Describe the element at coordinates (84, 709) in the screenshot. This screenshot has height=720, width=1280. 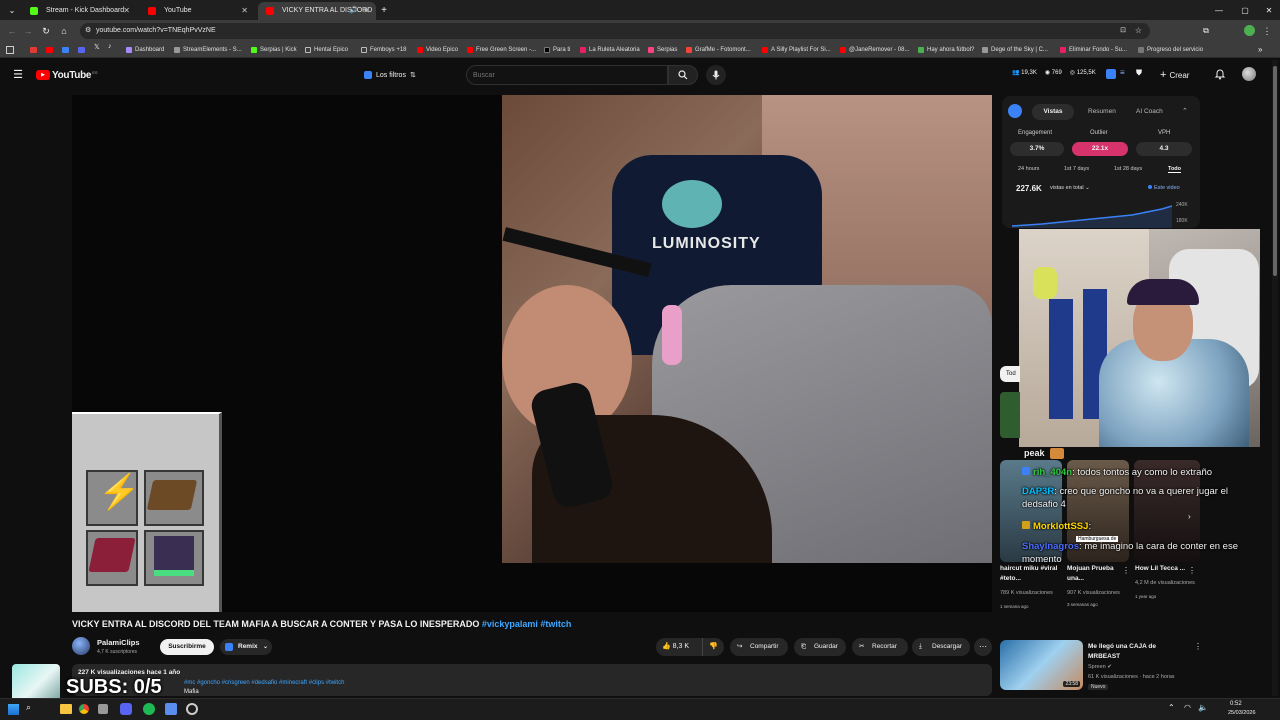
I see `chrome-icon` at that location.